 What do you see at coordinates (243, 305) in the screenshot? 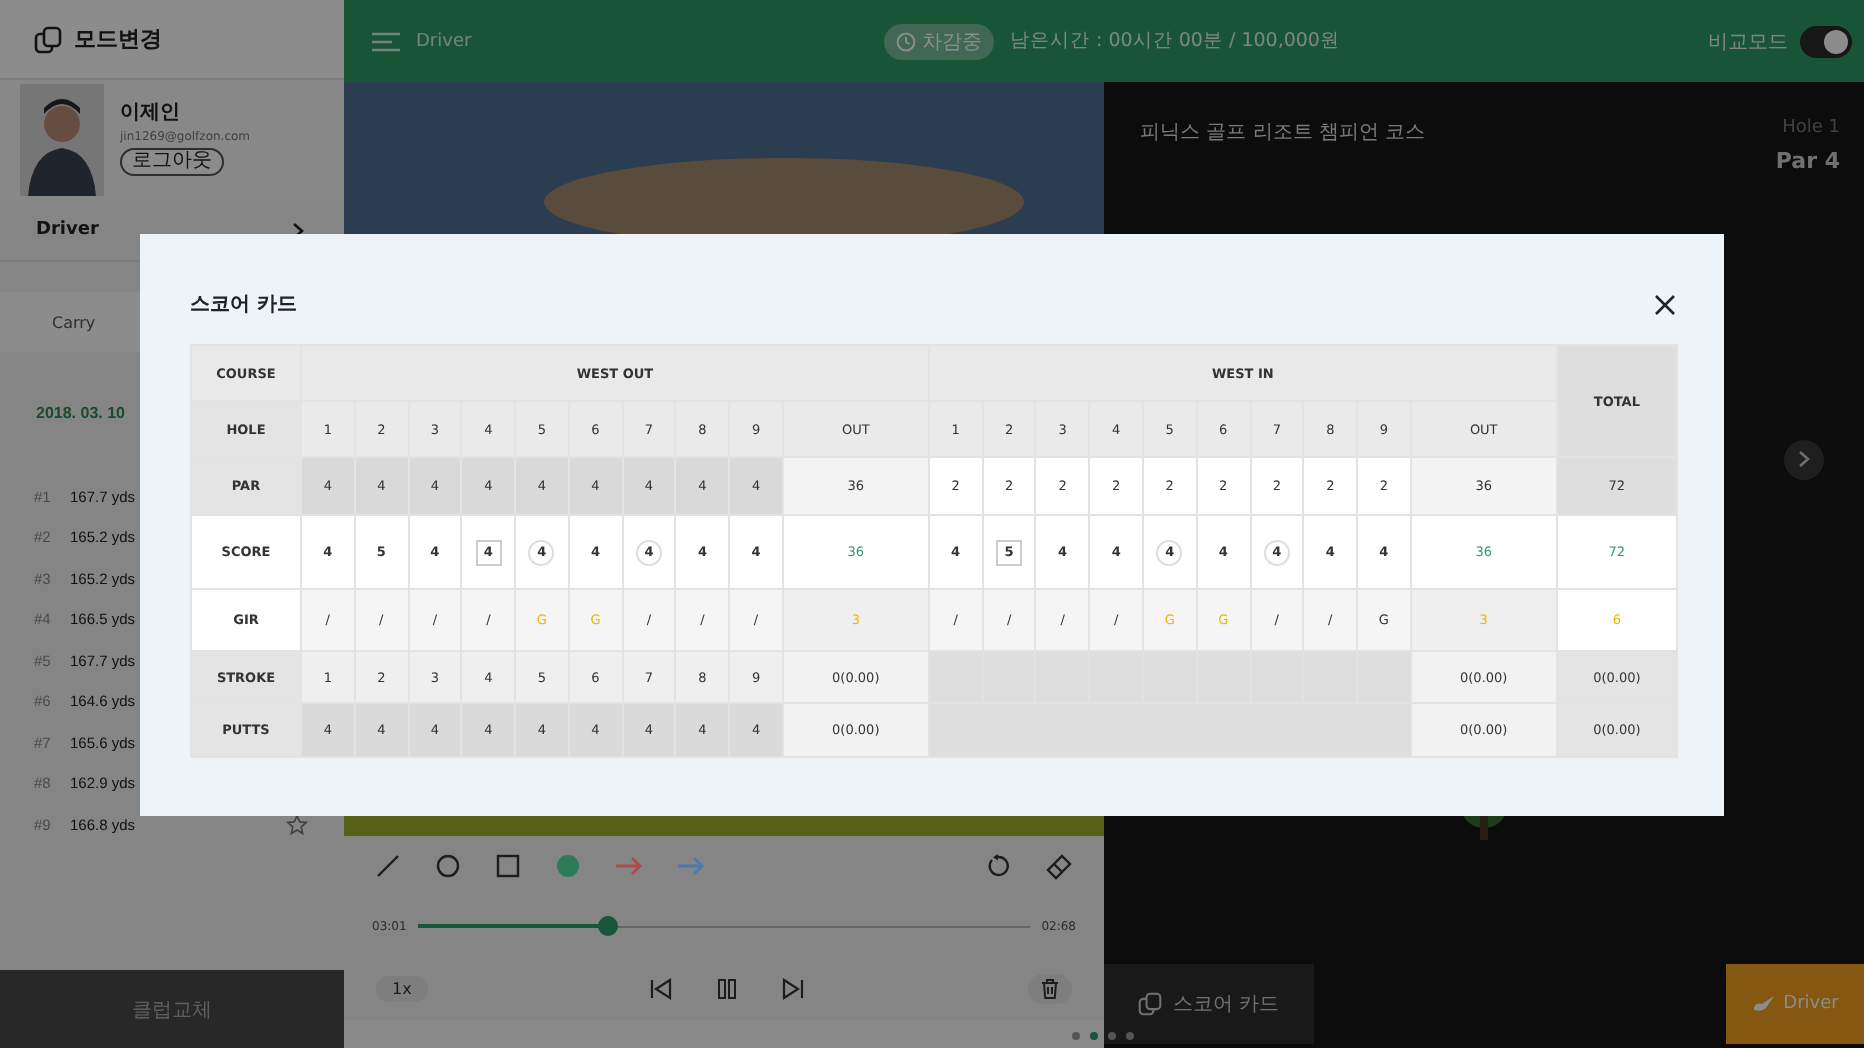
I see `dialog-title: 스코어 카드` at bounding box center [243, 305].